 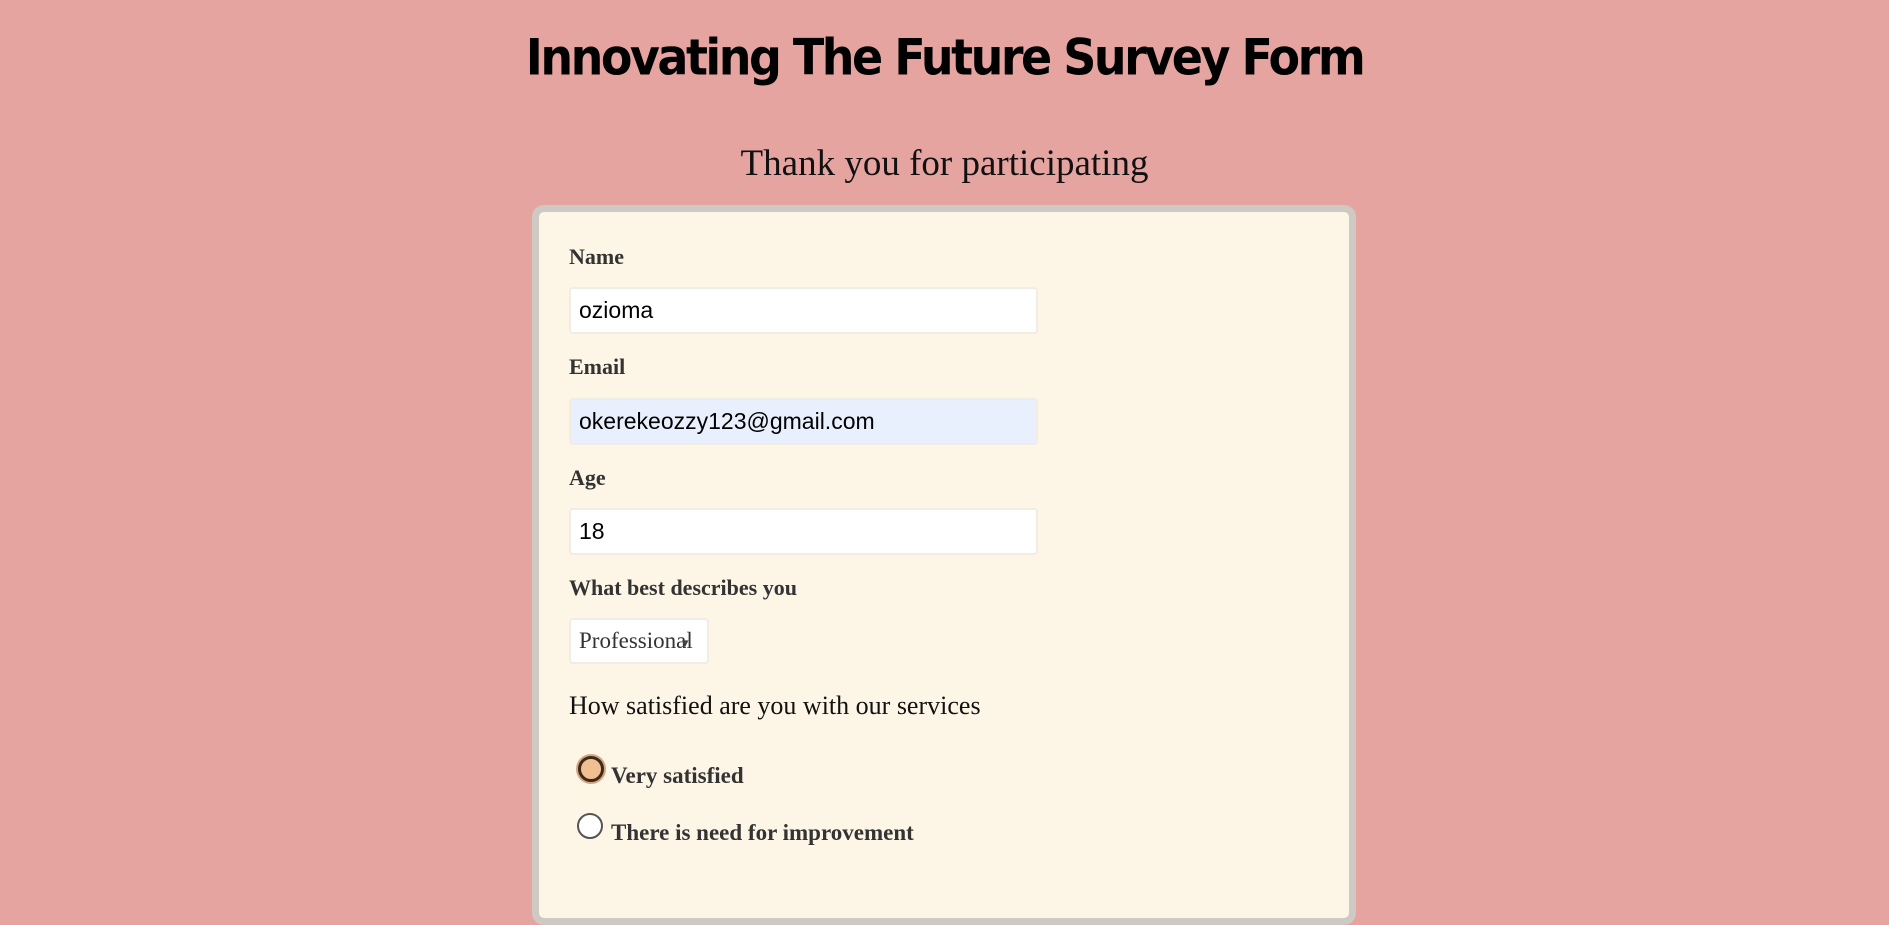 What do you see at coordinates (685, 642) in the screenshot?
I see `chevron-down-icon: ▾` at bounding box center [685, 642].